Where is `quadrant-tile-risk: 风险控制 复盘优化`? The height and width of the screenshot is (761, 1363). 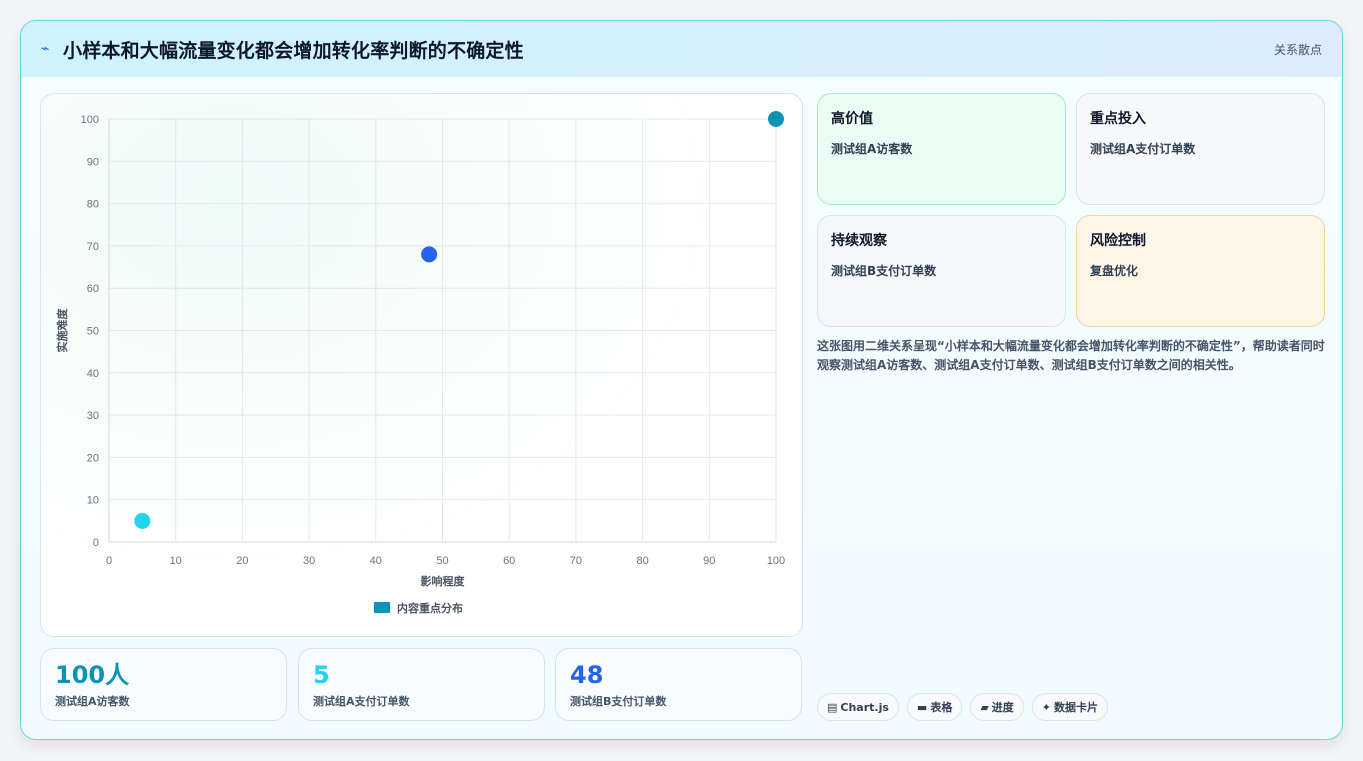 quadrant-tile-risk: 风险控制 复盘优化 is located at coordinates (1200, 271).